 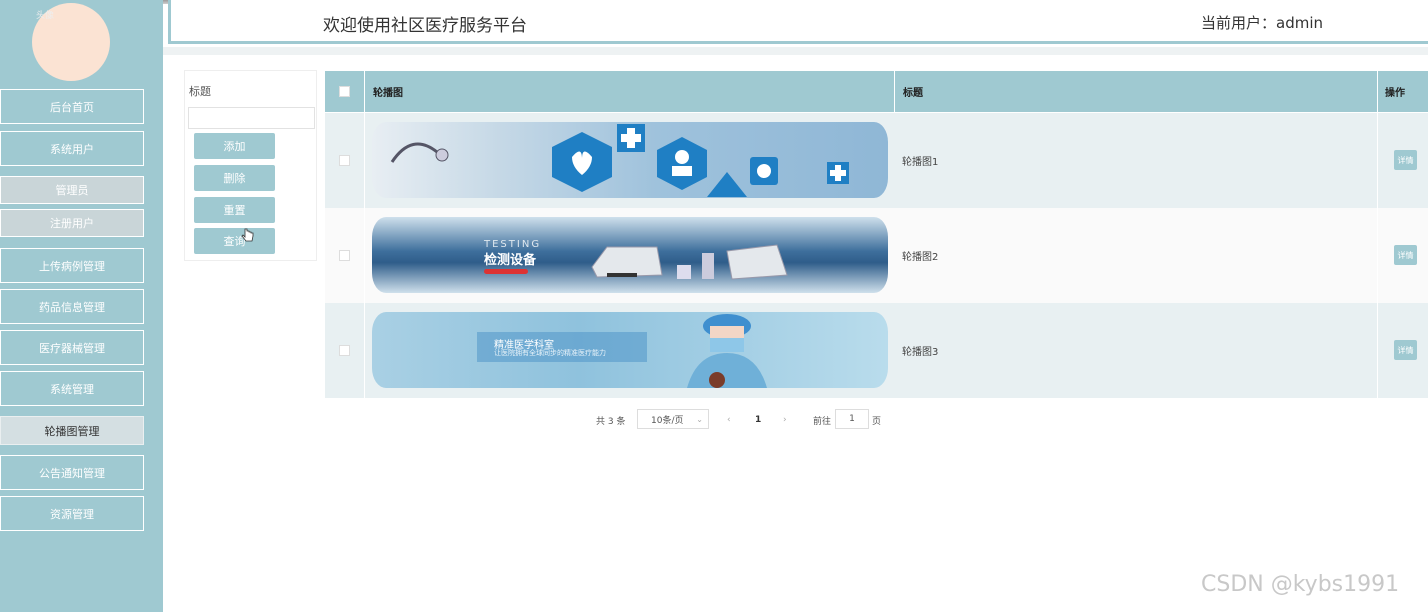 What do you see at coordinates (234, 146) in the screenshot?
I see `add-button: 添加` at bounding box center [234, 146].